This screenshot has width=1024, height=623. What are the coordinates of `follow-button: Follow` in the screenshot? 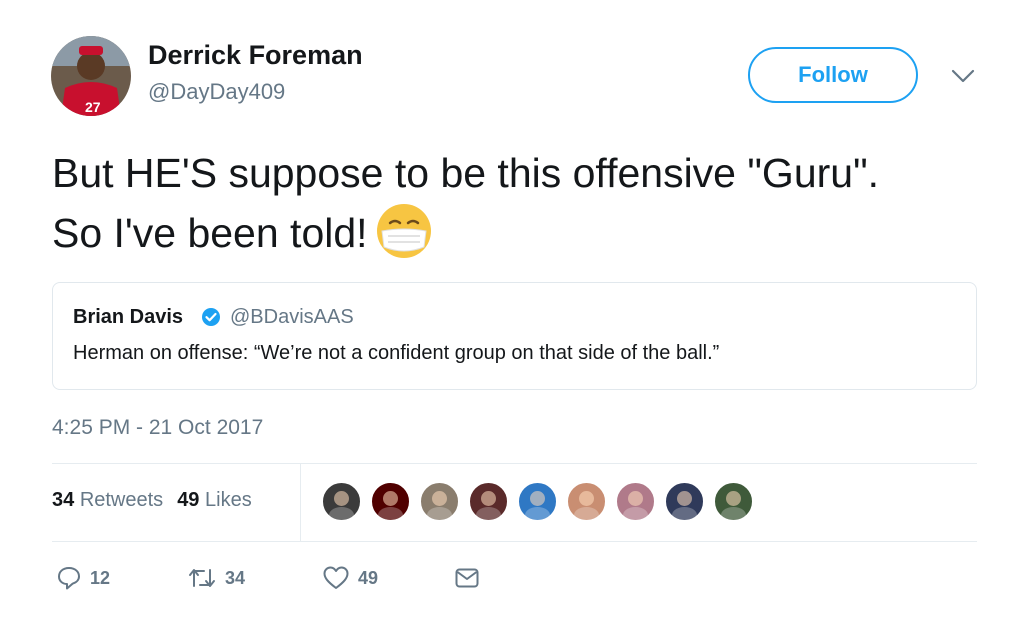 It's located at (833, 75).